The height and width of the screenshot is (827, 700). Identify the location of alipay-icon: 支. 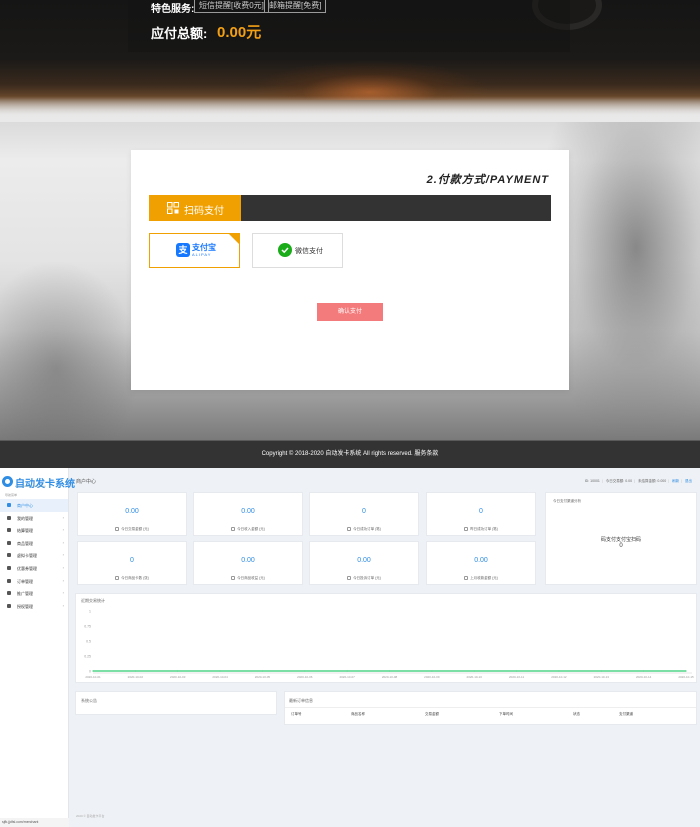
(183, 250).